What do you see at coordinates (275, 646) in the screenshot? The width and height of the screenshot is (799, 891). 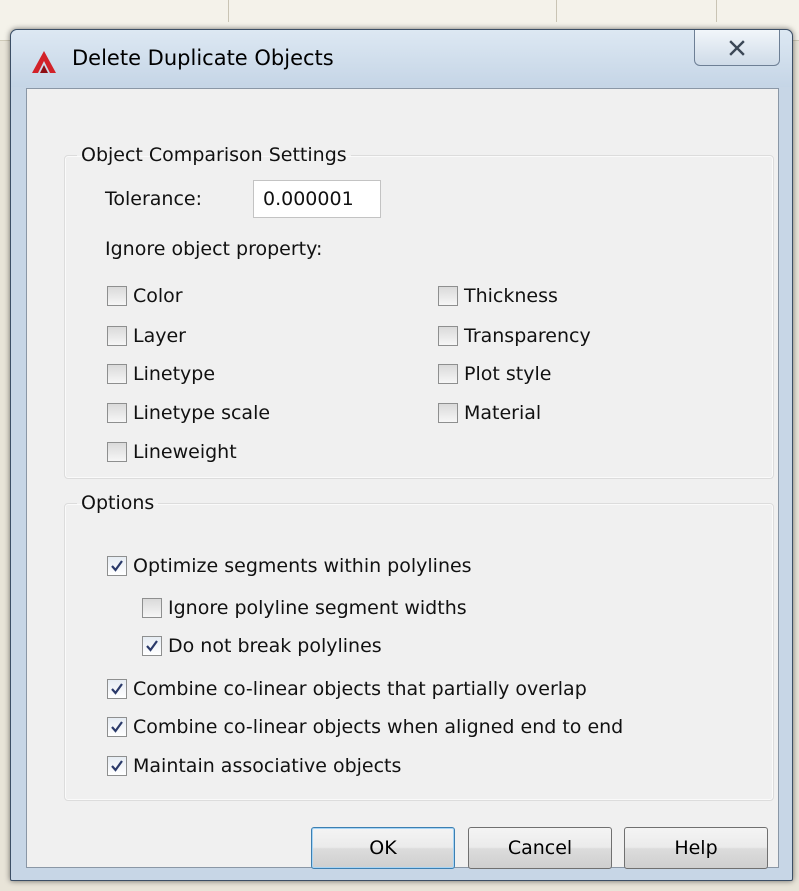 I see `checkbox-label: Do not break polylines` at bounding box center [275, 646].